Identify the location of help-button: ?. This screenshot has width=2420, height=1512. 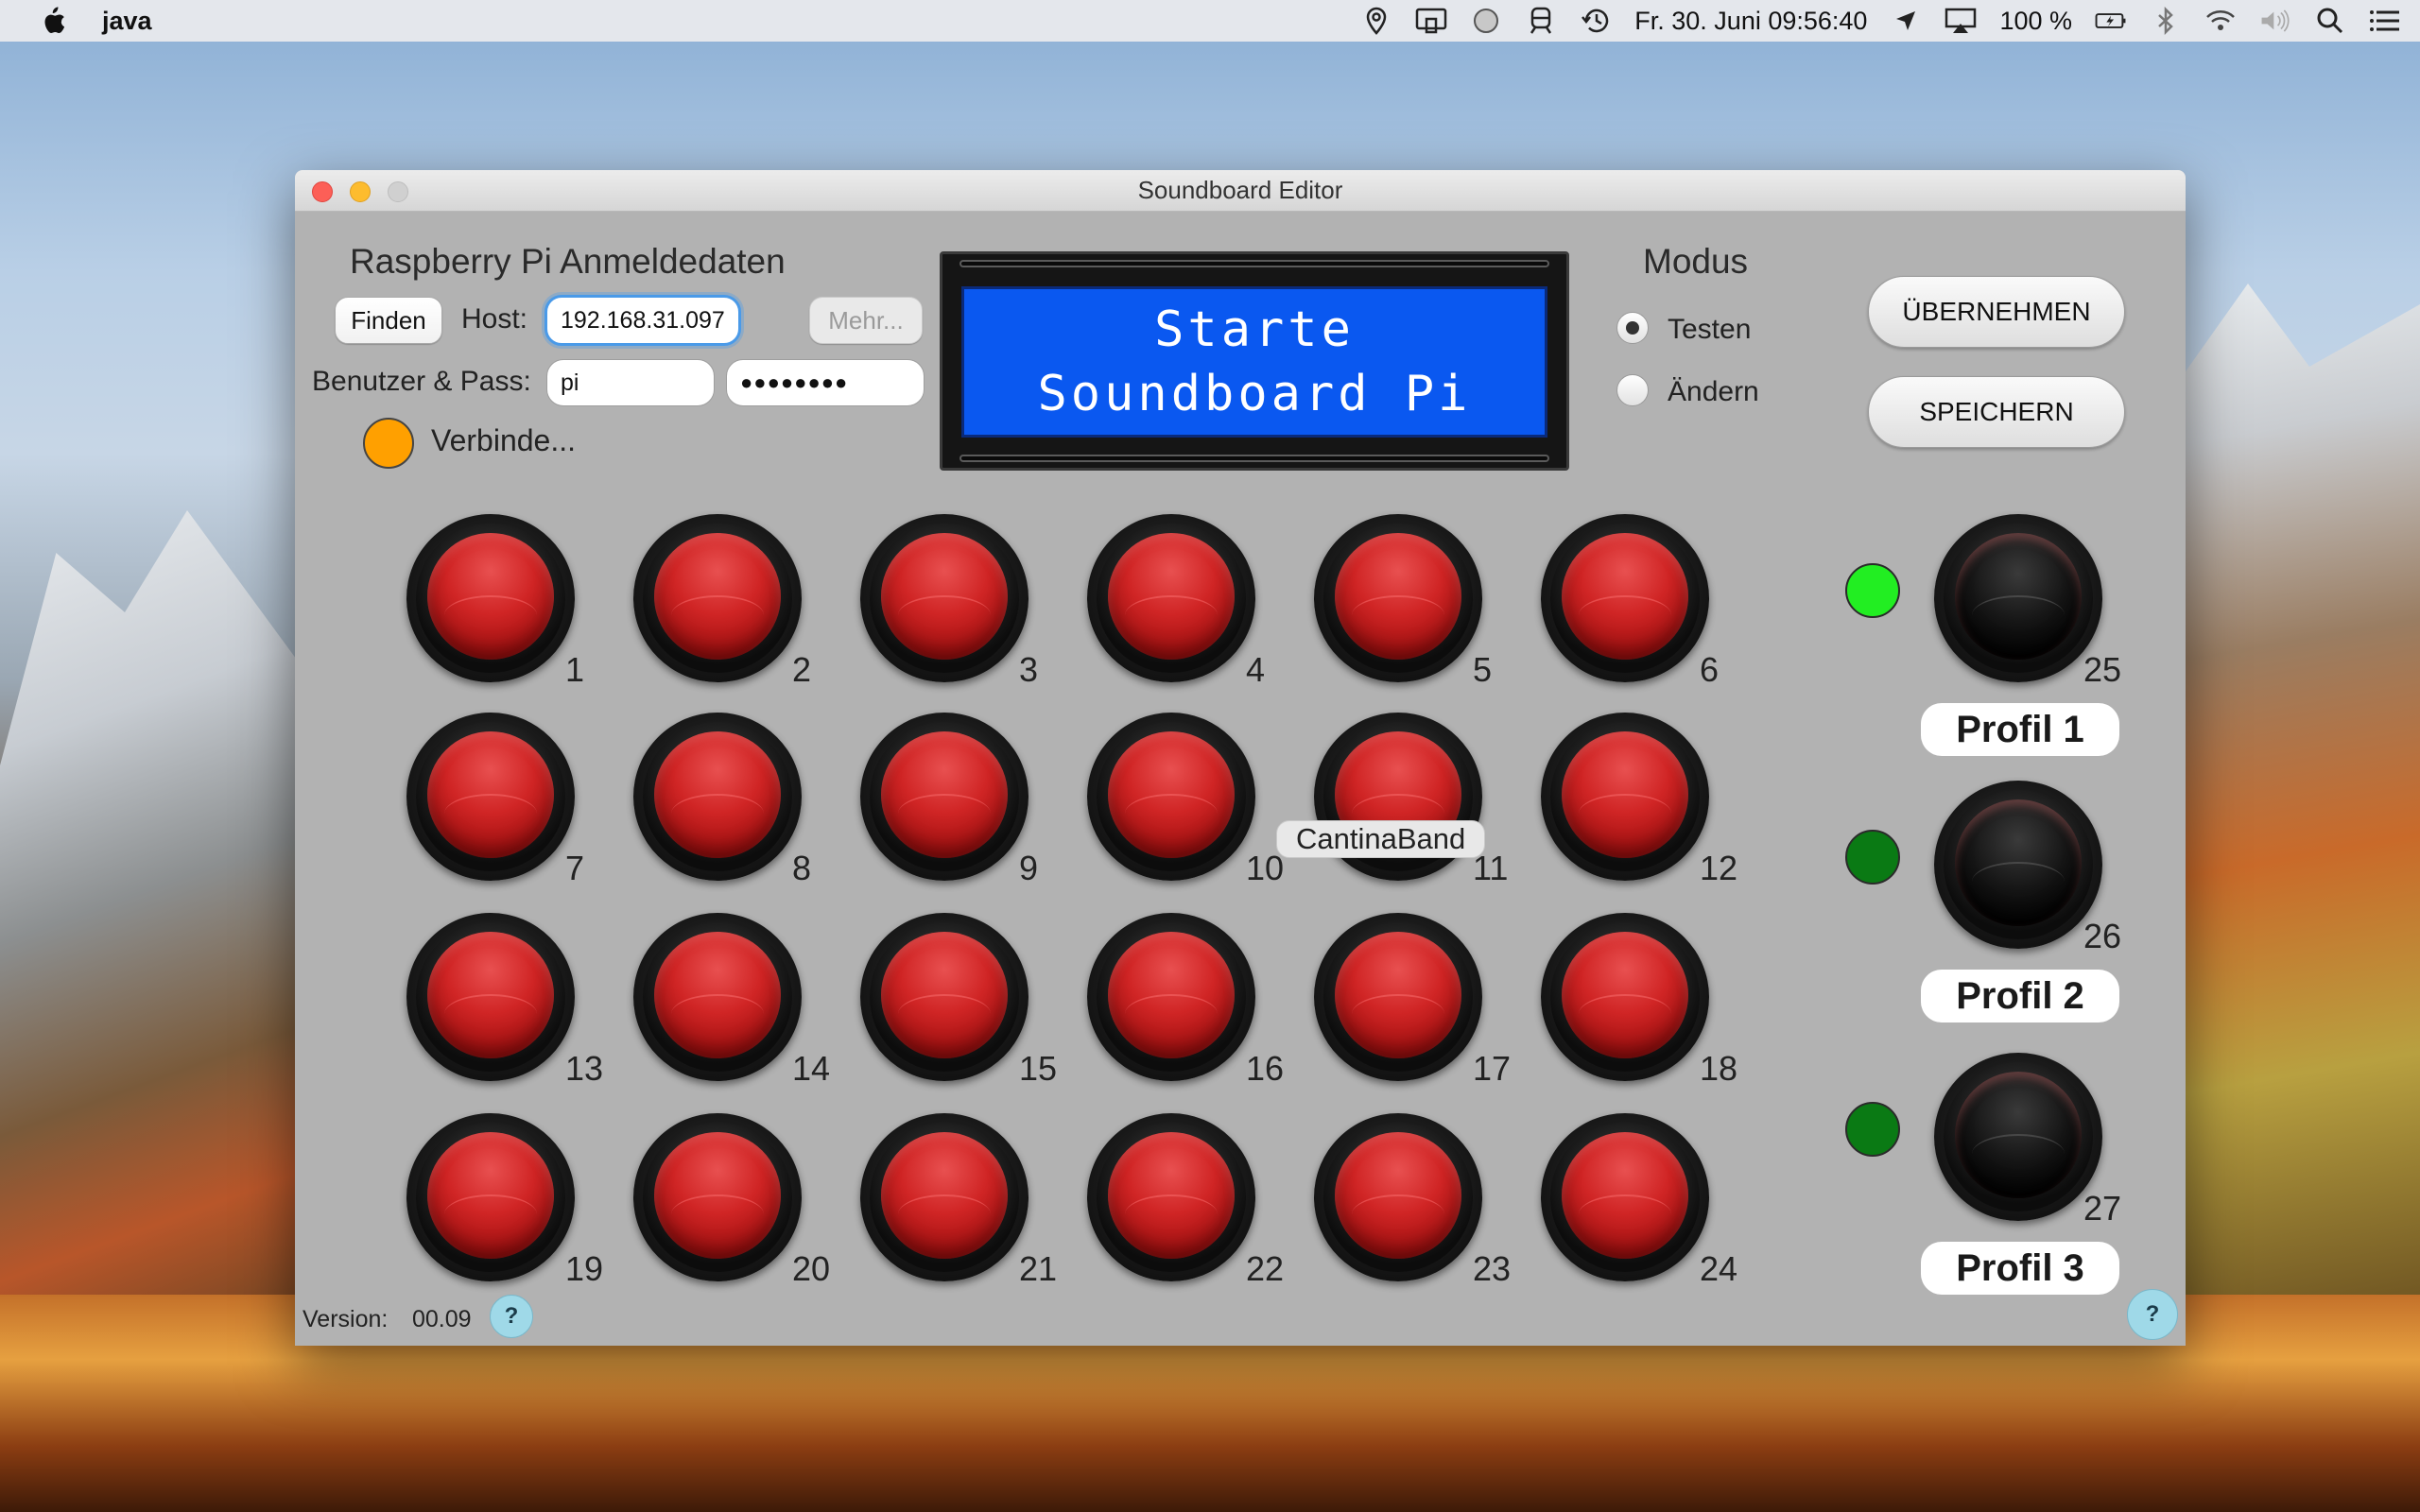
(2152, 1314).